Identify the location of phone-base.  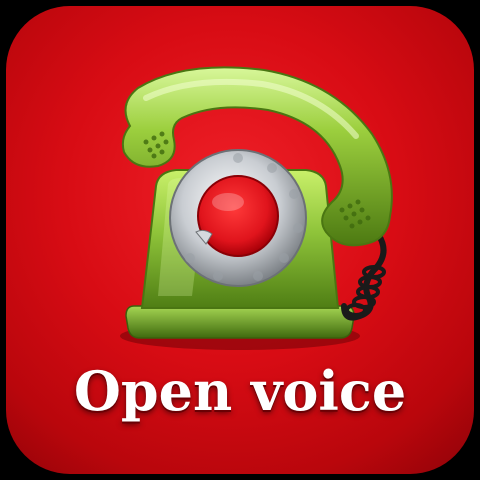
(240, 322).